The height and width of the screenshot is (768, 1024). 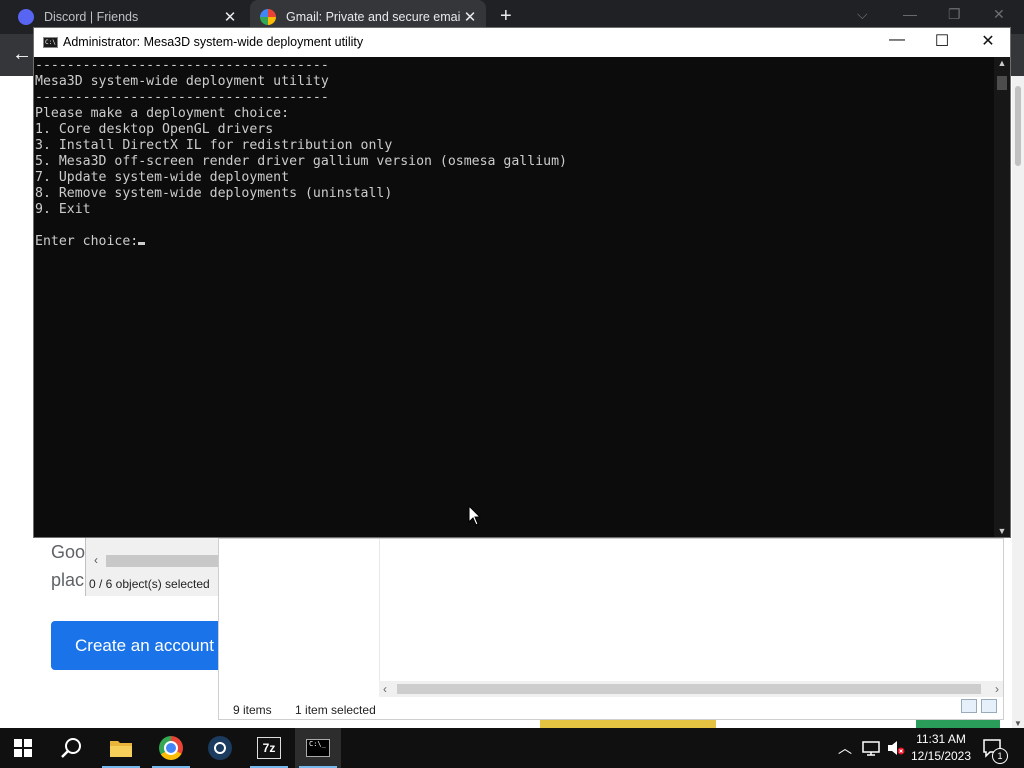 What do you see at coordinates (87, 241) in the screenshot?
I see `console-prompt: Enter choice:` at bounding box center [87, 241].